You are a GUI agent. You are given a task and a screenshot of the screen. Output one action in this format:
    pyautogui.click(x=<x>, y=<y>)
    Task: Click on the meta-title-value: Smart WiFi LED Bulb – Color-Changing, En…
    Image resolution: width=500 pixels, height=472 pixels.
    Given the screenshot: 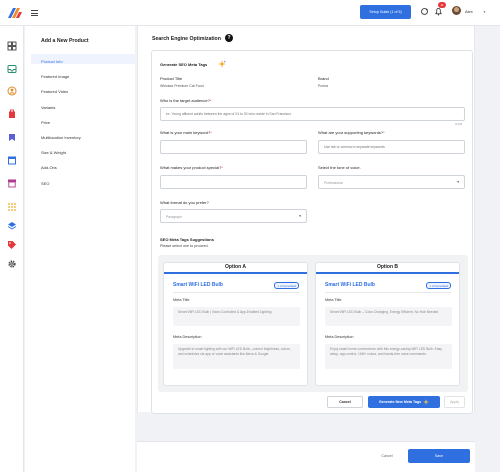 What is the action you would take?
    pyautogui.click(x=388, y=316)
    